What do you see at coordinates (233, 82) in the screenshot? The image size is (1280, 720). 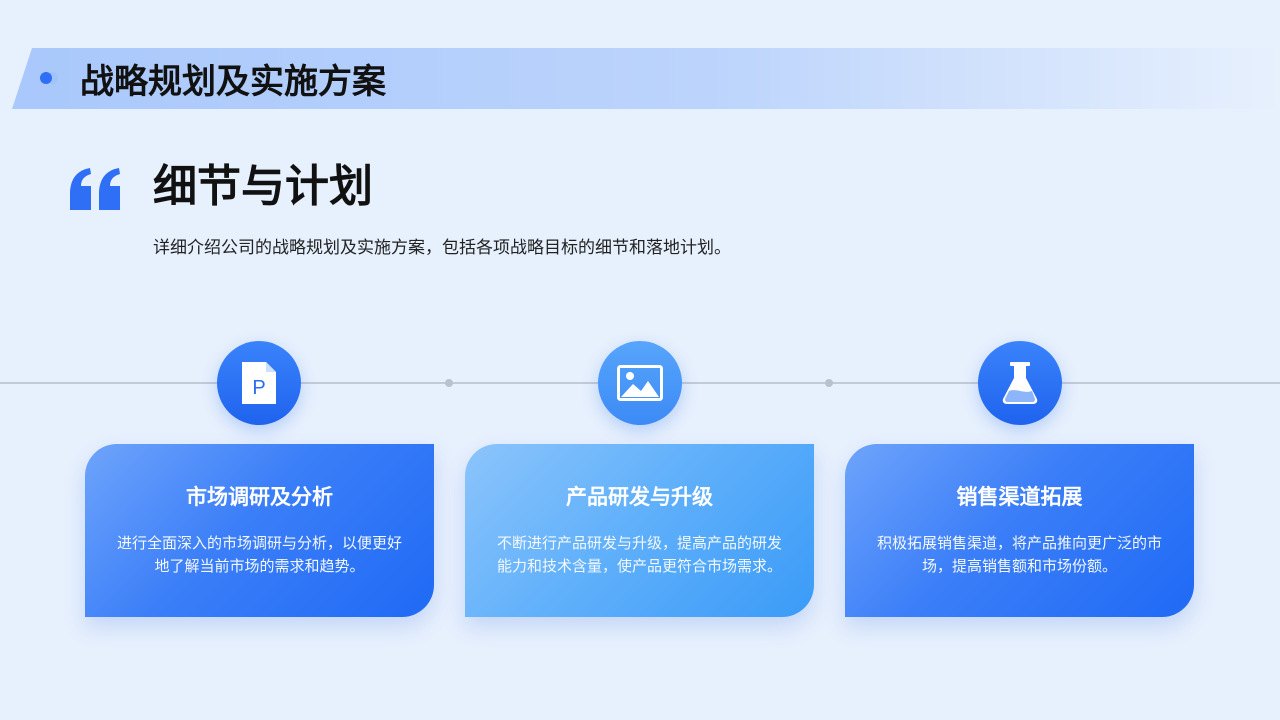 I see `page-title: 战略规划及实施方案` at bounding box center [233, 82].